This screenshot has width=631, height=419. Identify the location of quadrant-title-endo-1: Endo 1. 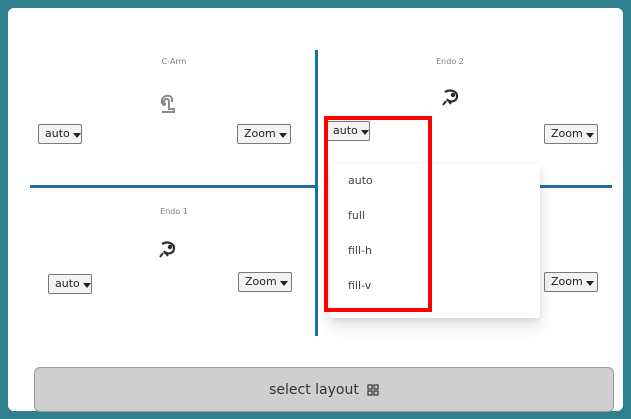
(174, 211).